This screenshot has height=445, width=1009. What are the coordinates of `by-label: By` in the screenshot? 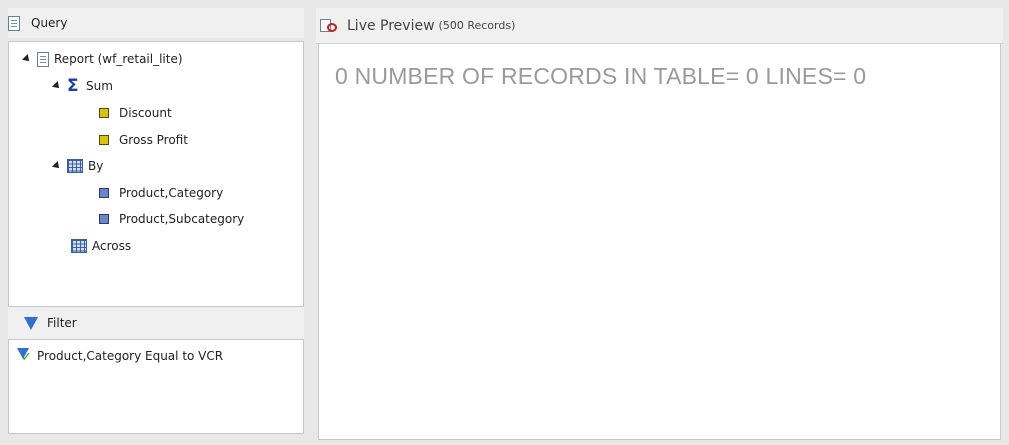 It's located at (96, 166).